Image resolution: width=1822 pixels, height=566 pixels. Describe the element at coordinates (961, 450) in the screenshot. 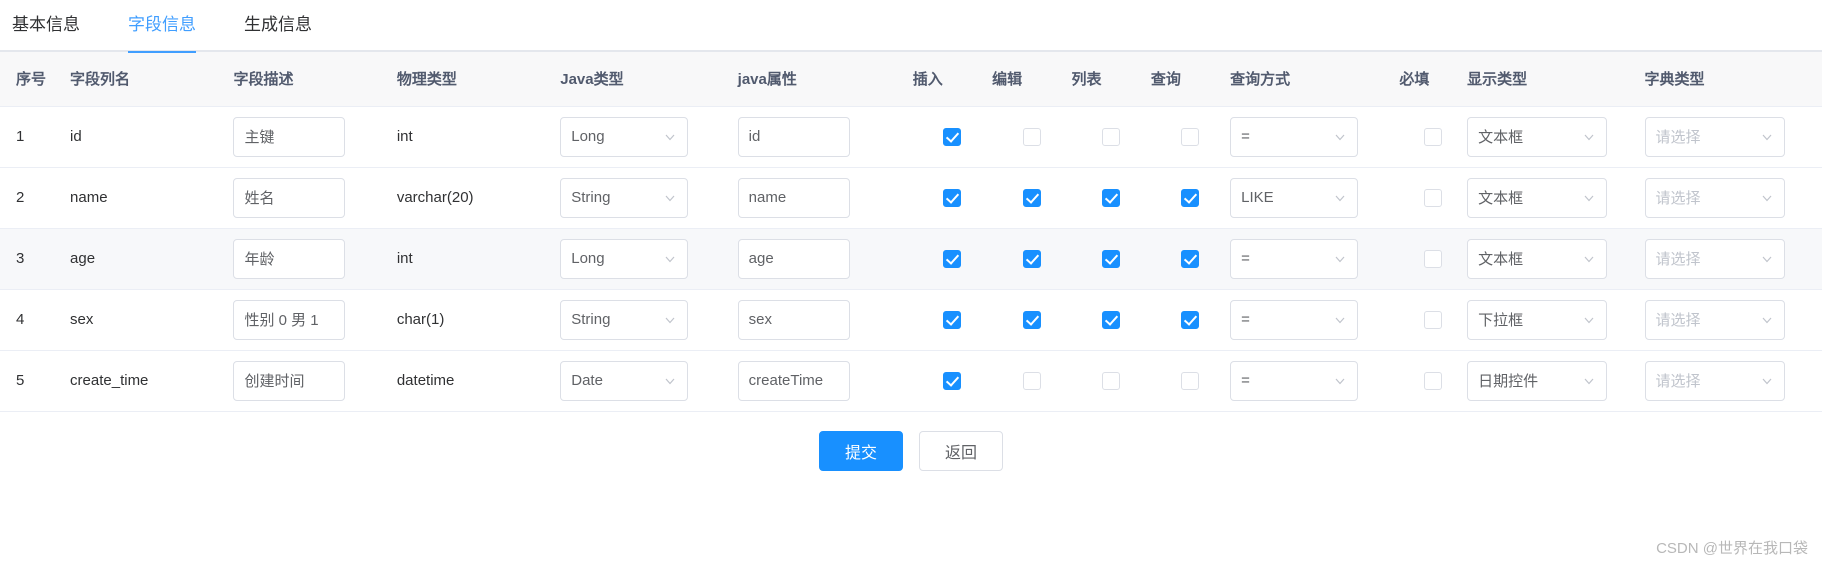

I see `back-button: 返回` at that location.